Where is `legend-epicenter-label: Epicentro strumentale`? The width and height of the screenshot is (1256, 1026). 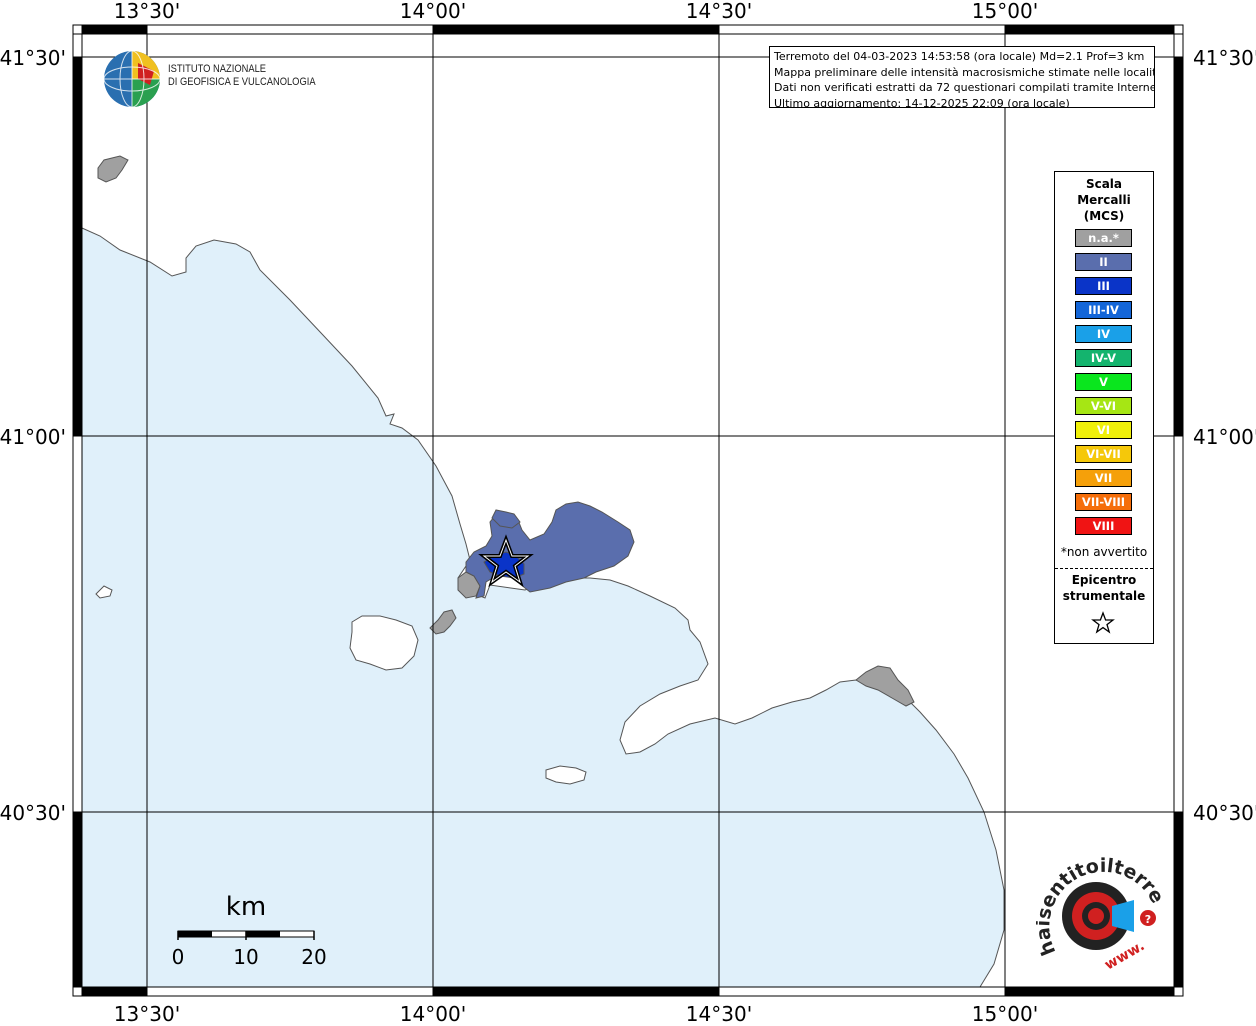 legend-epicenter-label: Epicentro strumentale is located at coordinates (1104, 588).